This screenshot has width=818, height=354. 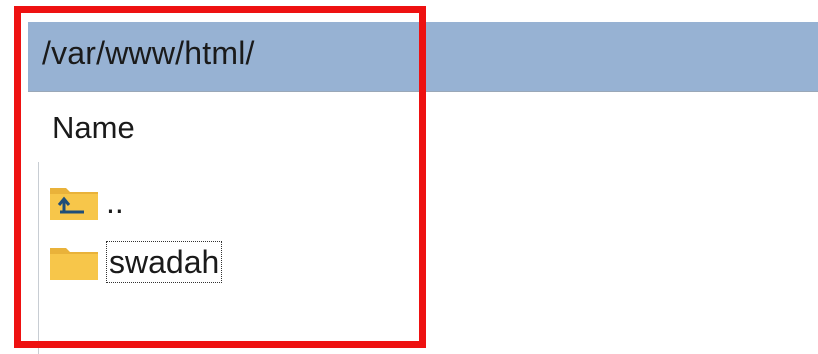 I want to click on list-item-parent-directory: .., so click(x=86, y=202).